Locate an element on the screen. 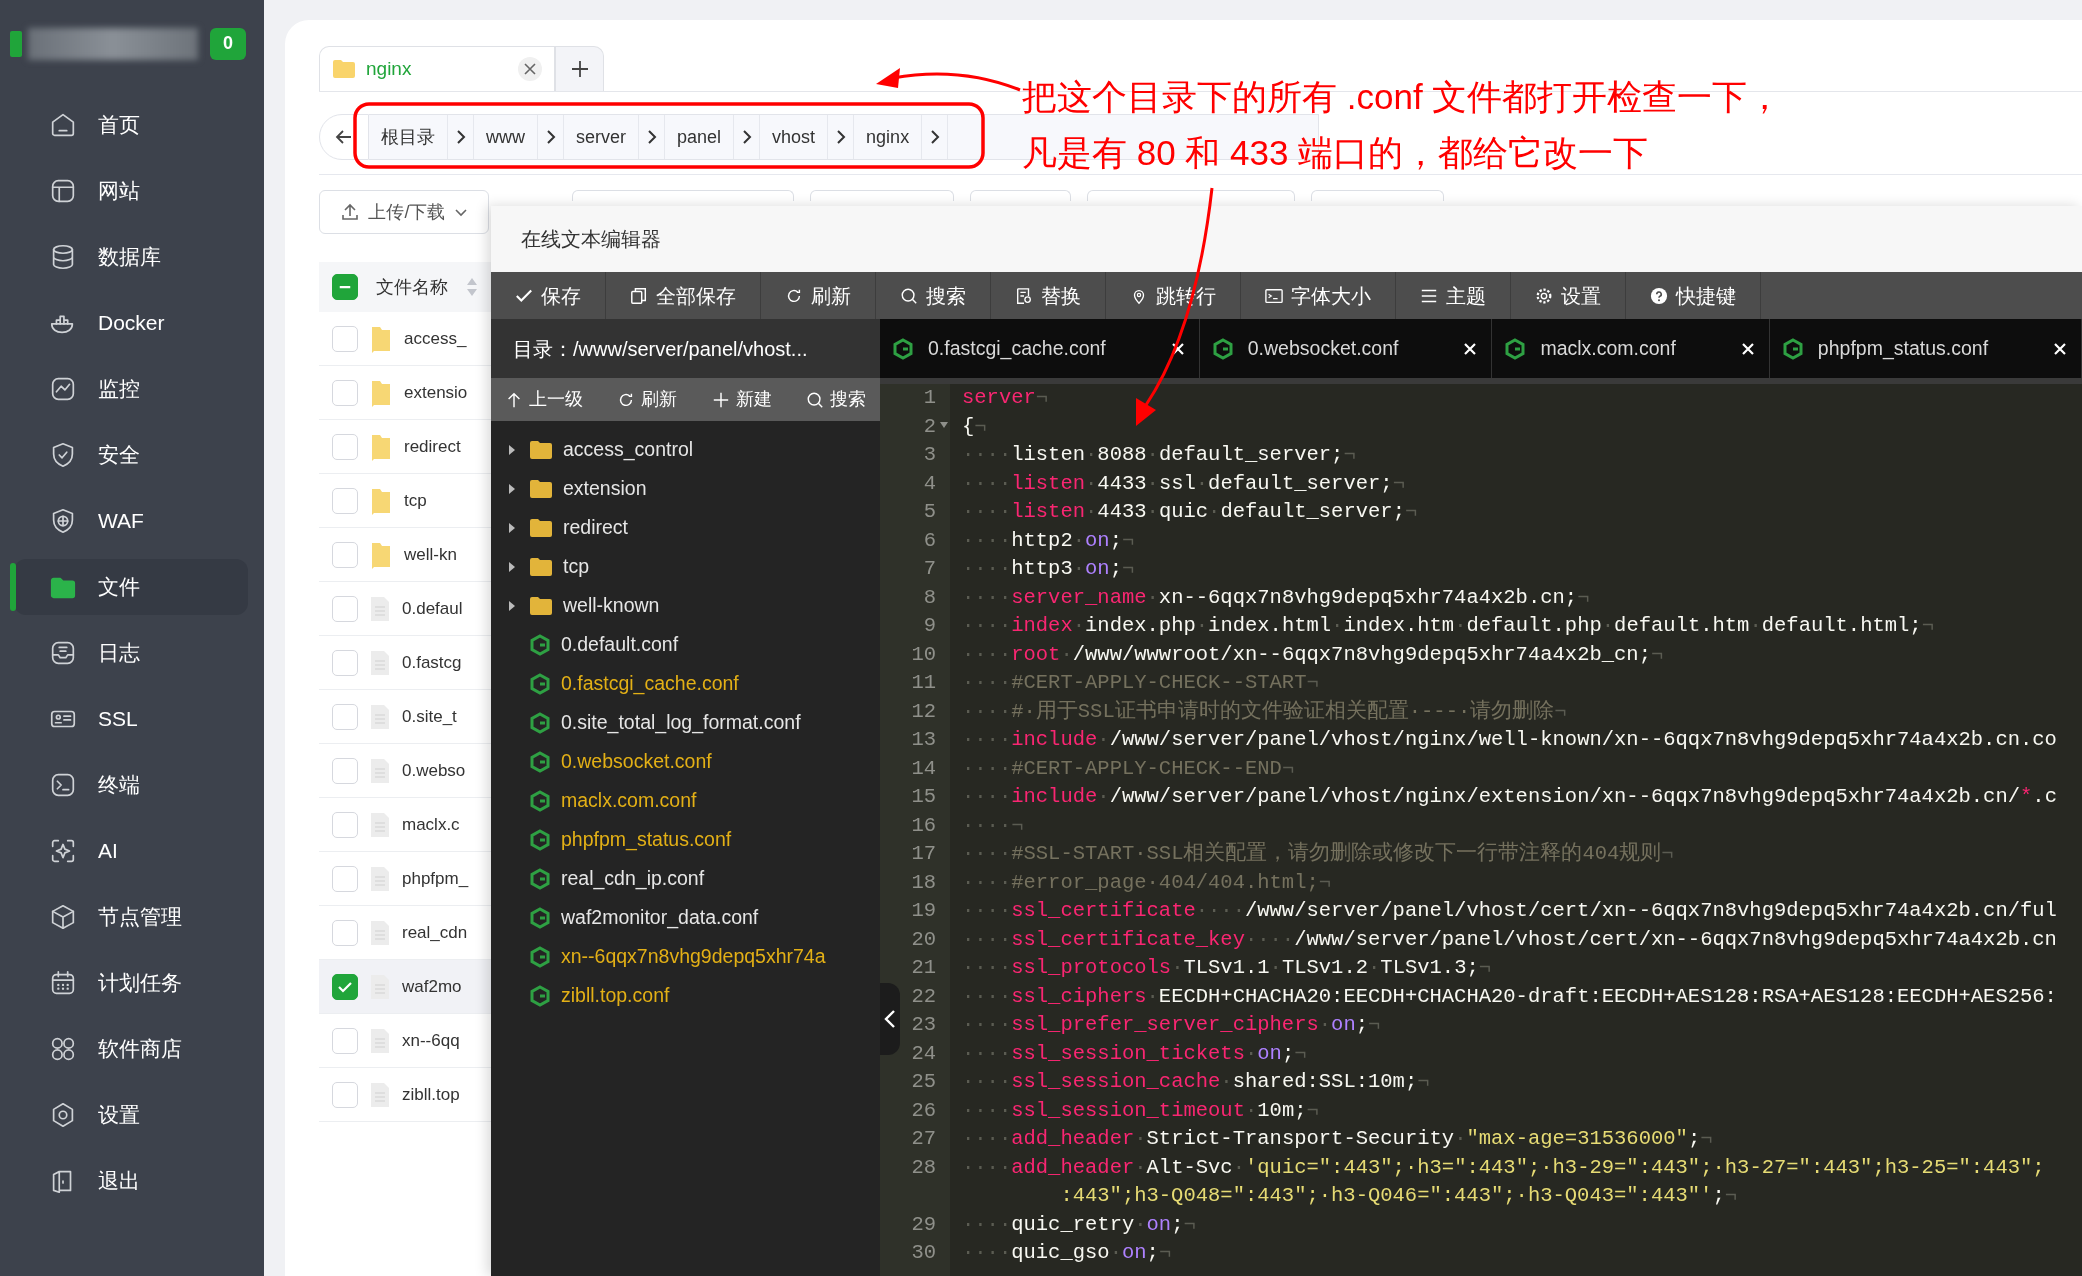 The height and width of the screenshot is (1276, 2082). tree-action-button: 刷新 is located at coordinates (647, 399).